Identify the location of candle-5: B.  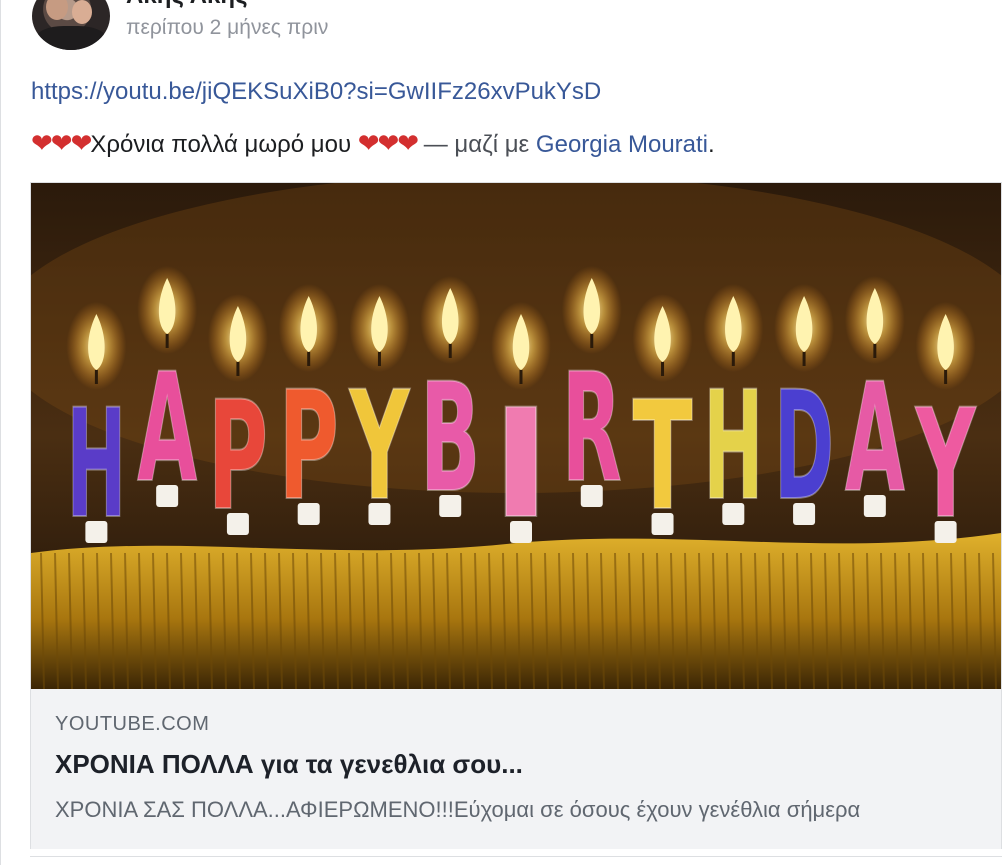
(450, 401).